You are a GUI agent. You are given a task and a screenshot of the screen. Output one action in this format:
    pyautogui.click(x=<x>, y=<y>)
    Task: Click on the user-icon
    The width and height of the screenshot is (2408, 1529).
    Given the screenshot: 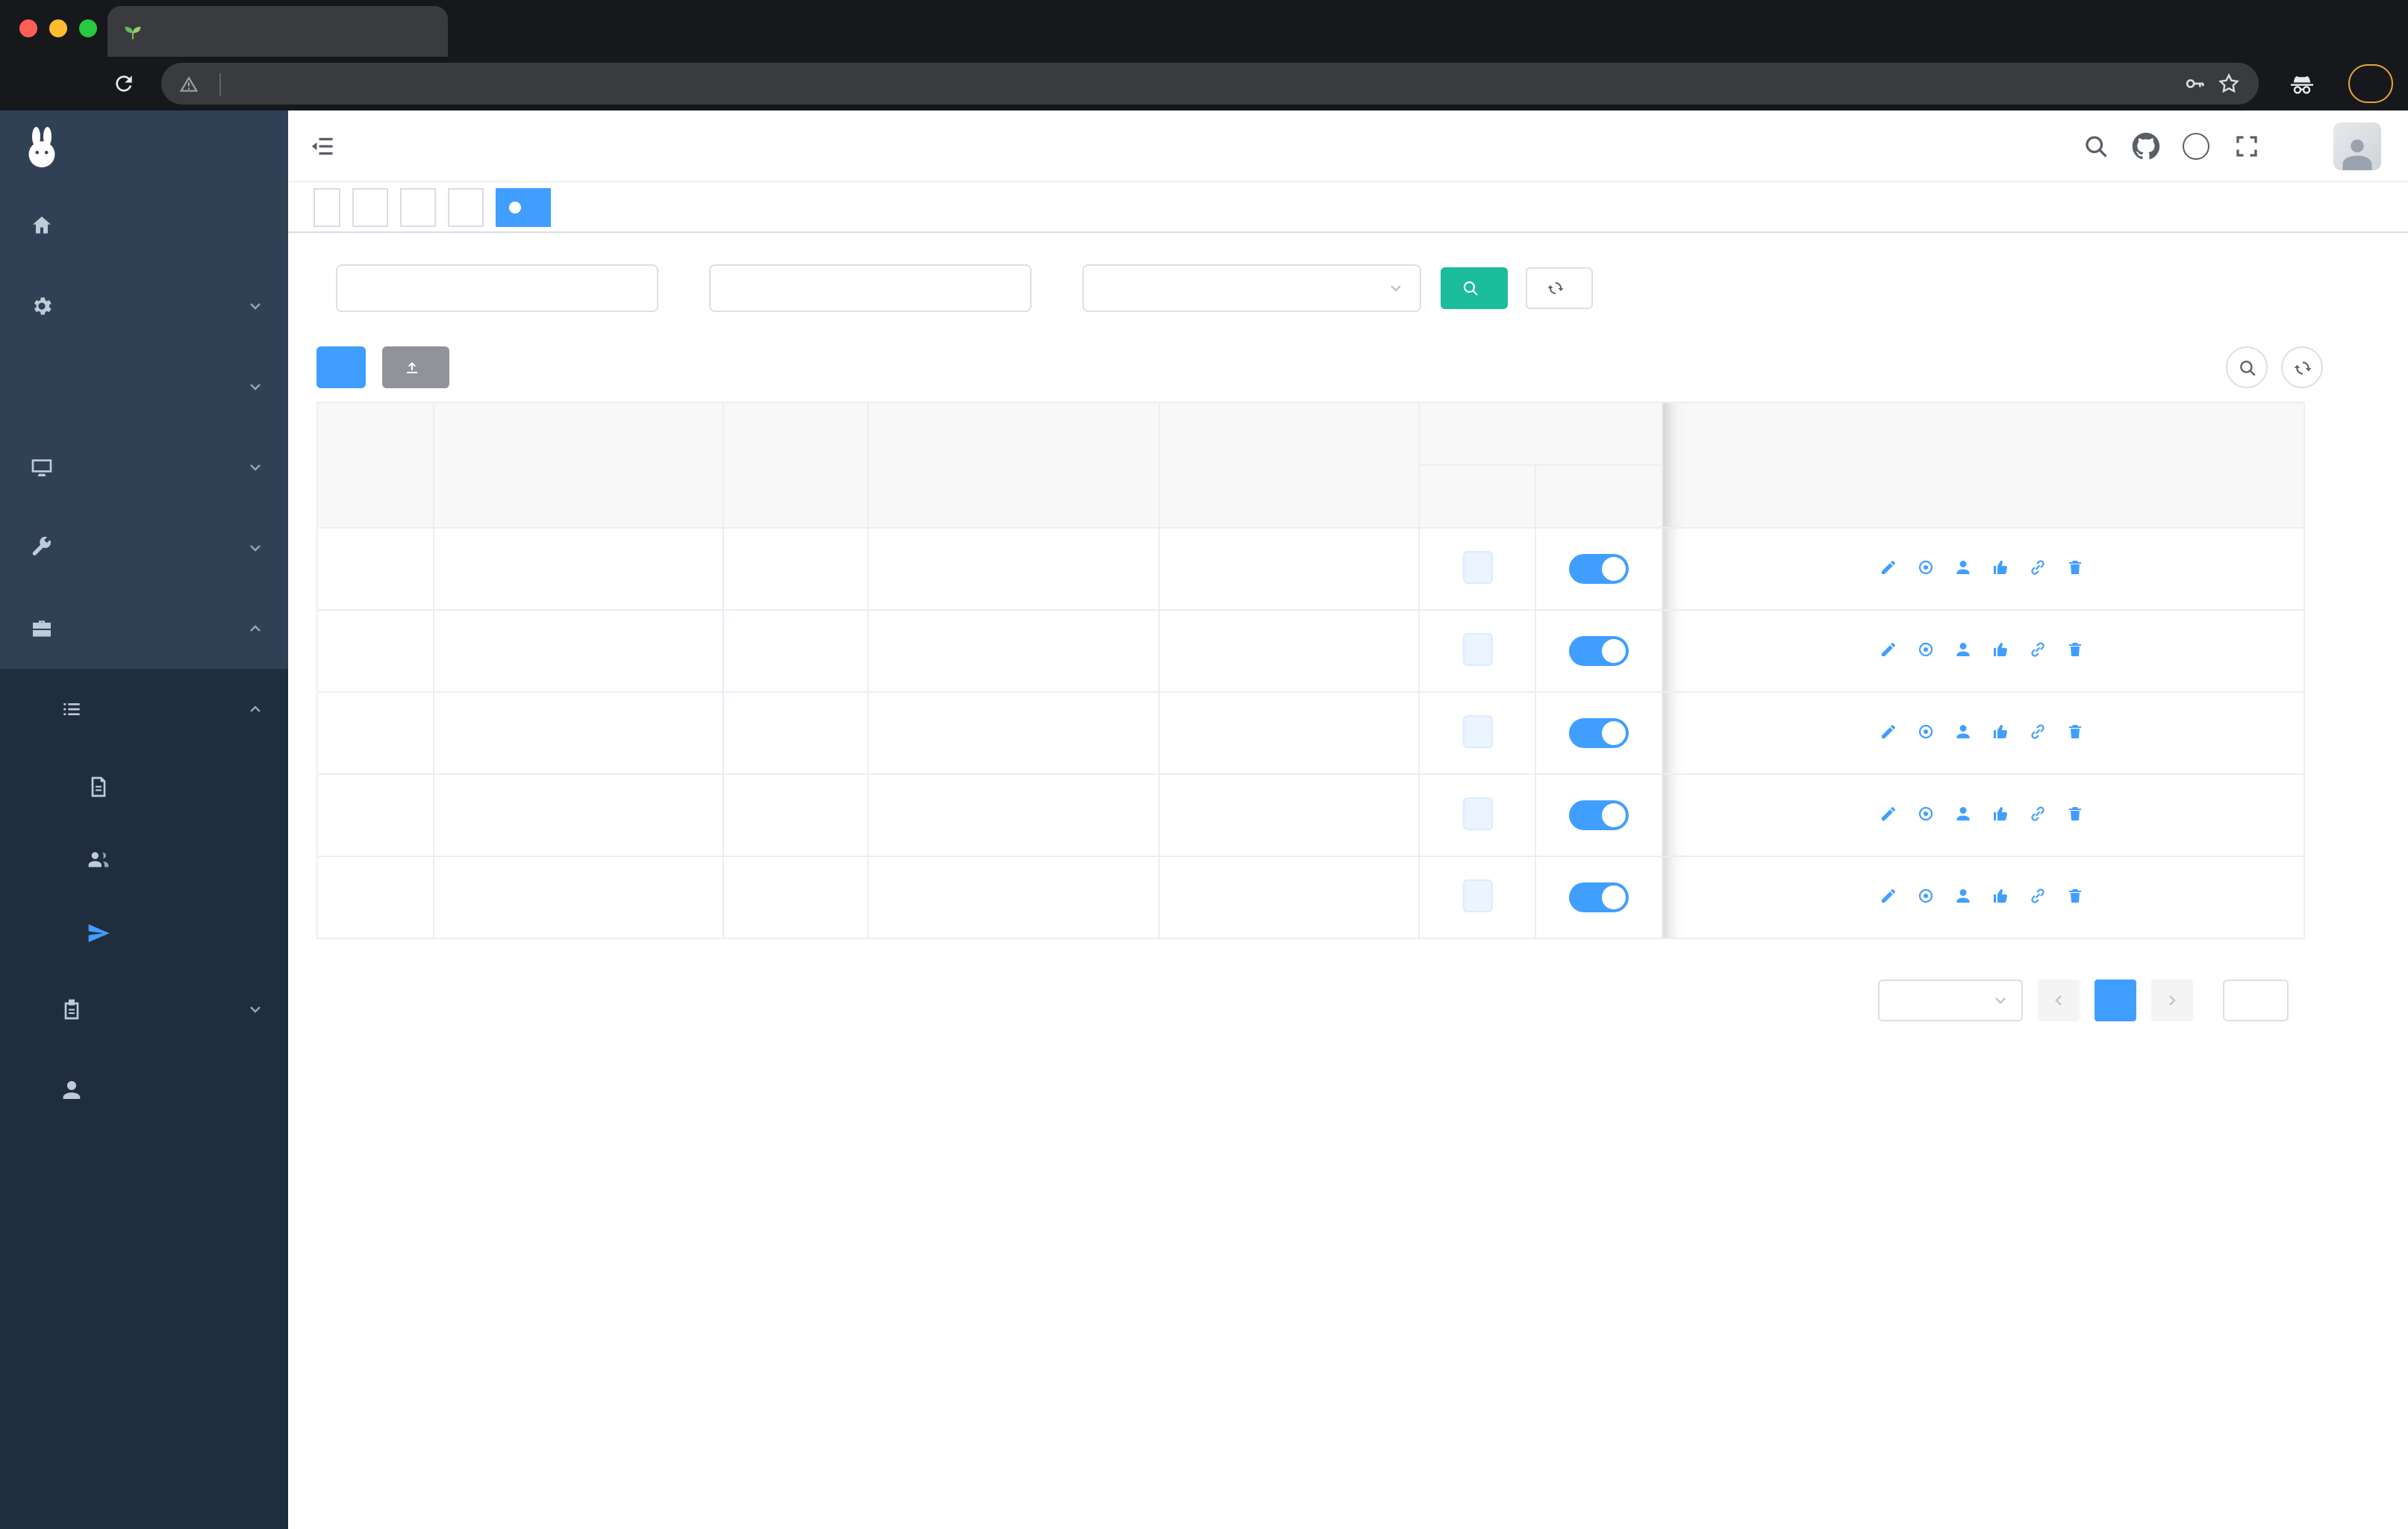 What is the action you would take?
    pyautogui.click(x=1962, y=567)
    